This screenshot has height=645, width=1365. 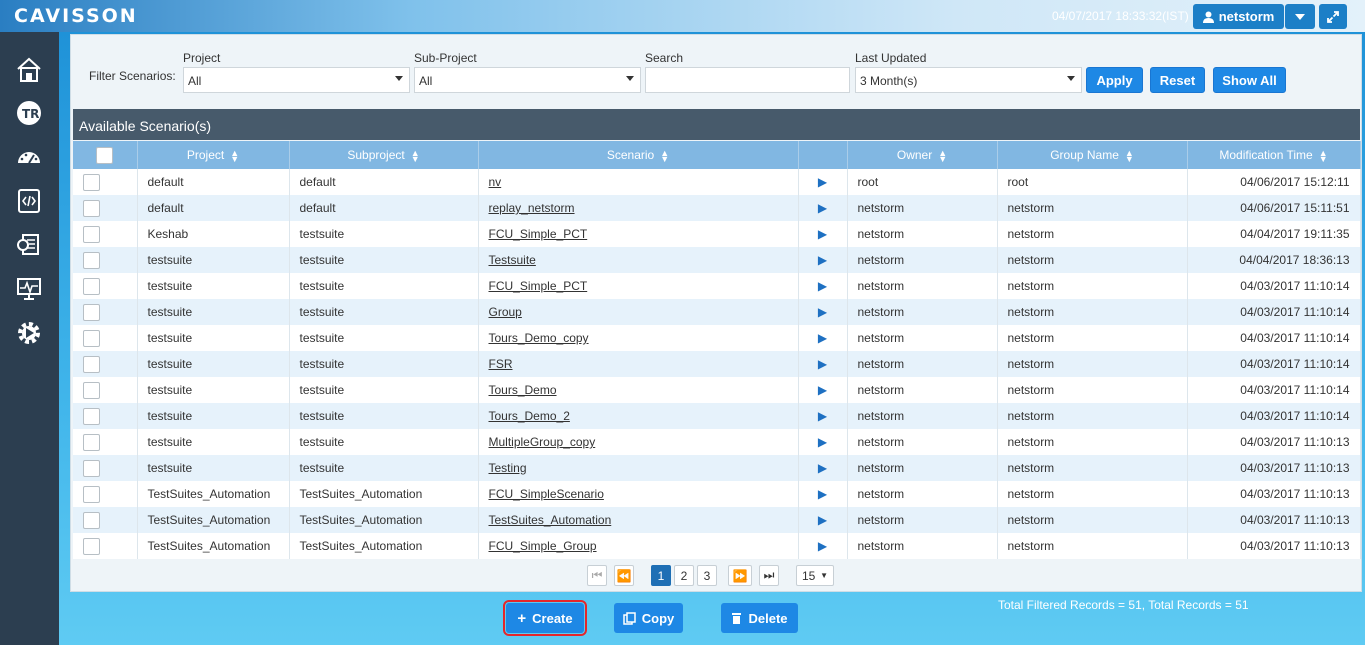 I want to click on next-page-button: ⏩, so click(x=740, y=575).